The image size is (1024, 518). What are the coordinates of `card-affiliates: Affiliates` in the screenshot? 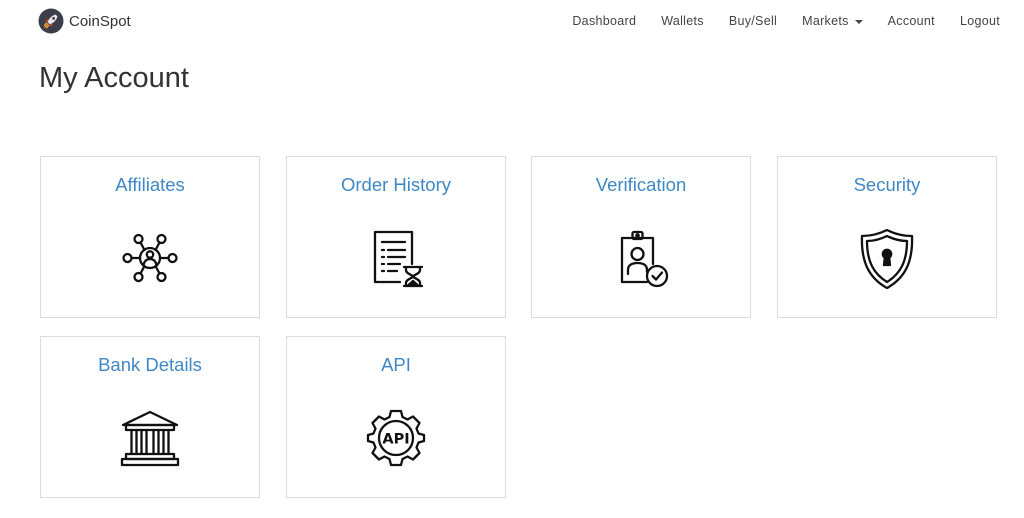 It's located at (150, 237).